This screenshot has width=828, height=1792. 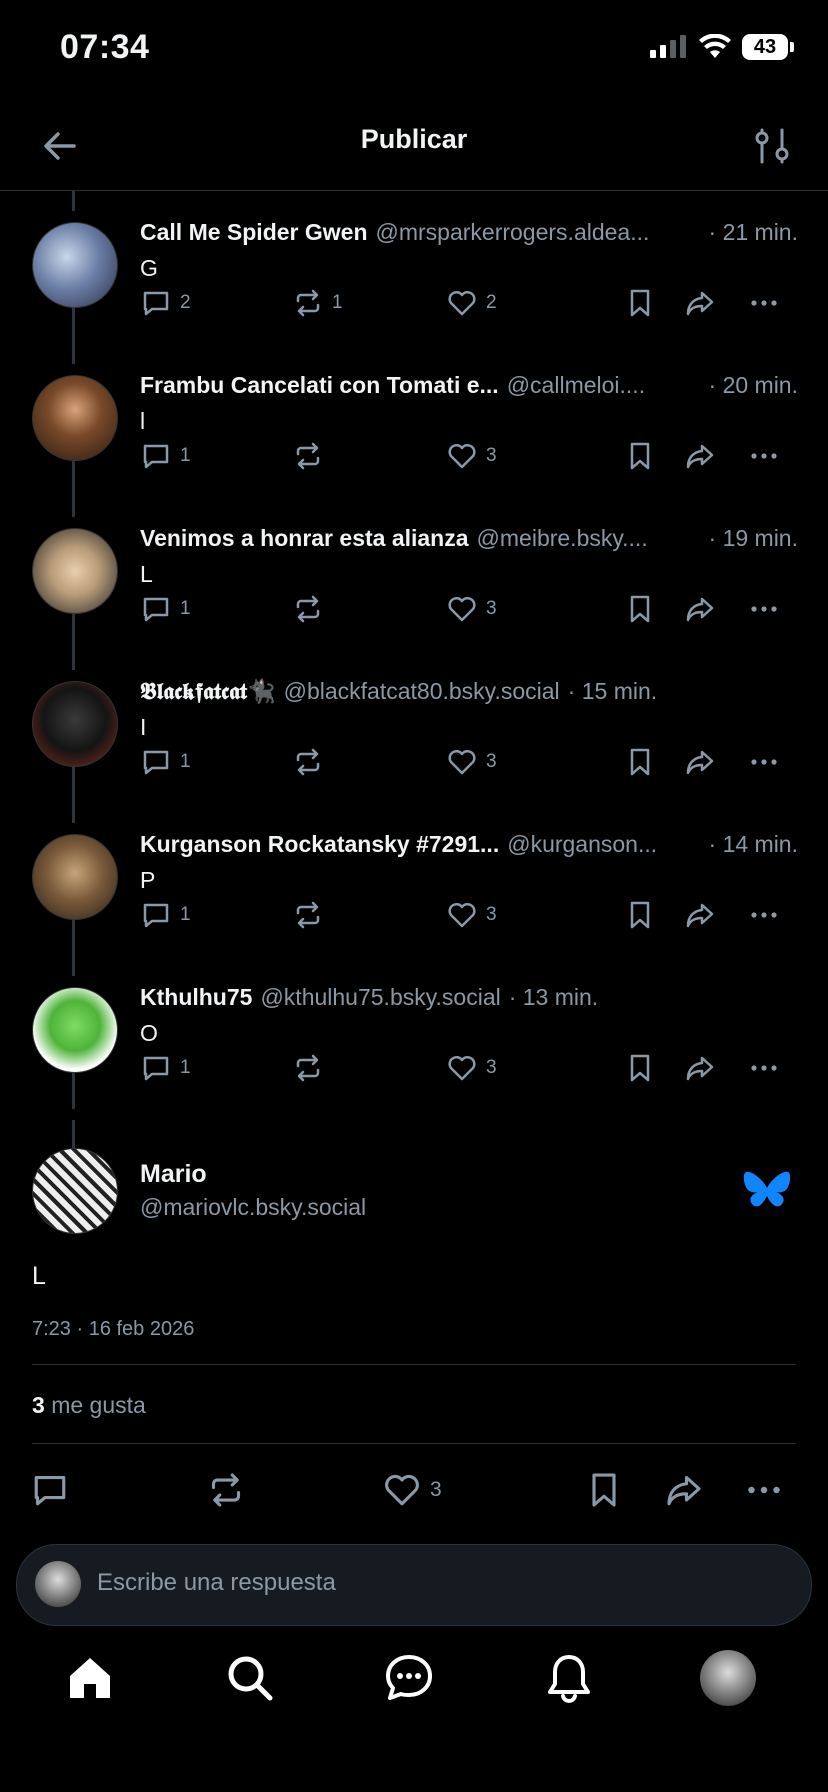 What do you see at coordinates (208, 691) in the screenshot?
I see `author-name: 𝕭𝖑𝖆𝖈𝖐𝖋𝖆𝖙𝖈𝖆𝖙🐈‍⬛` at bounding box center [208, 691].